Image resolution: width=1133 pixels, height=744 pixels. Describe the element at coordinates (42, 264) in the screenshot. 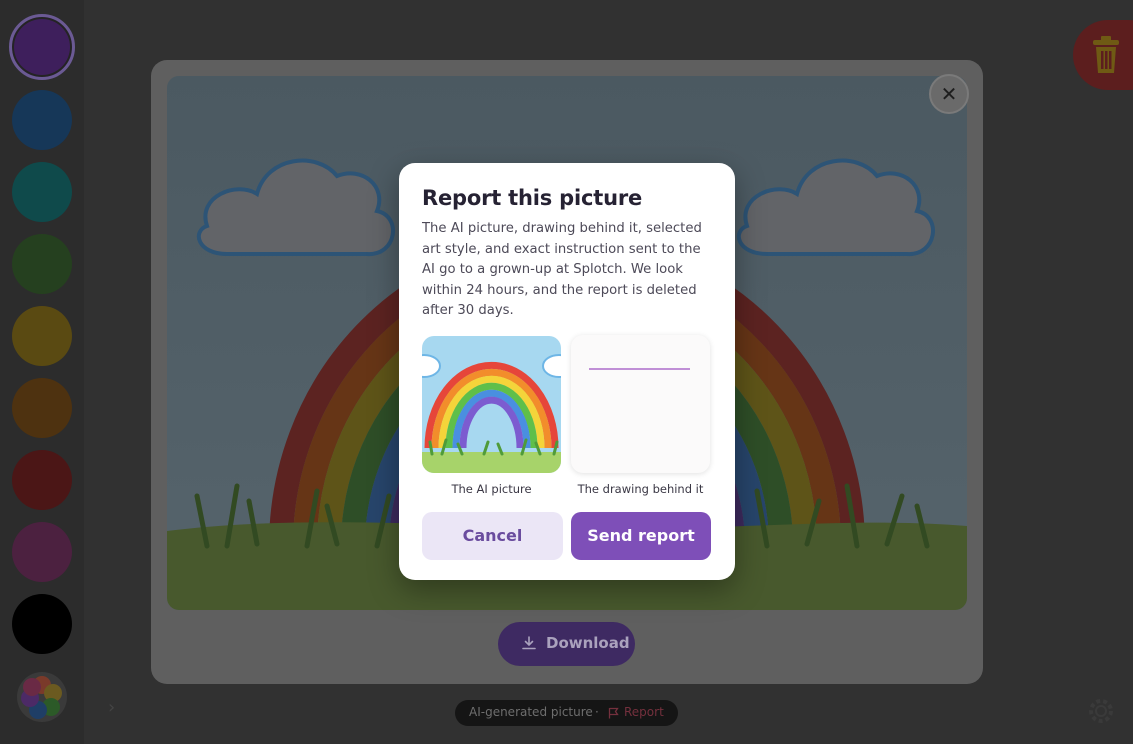

I see `color-swatch-green` at that location.